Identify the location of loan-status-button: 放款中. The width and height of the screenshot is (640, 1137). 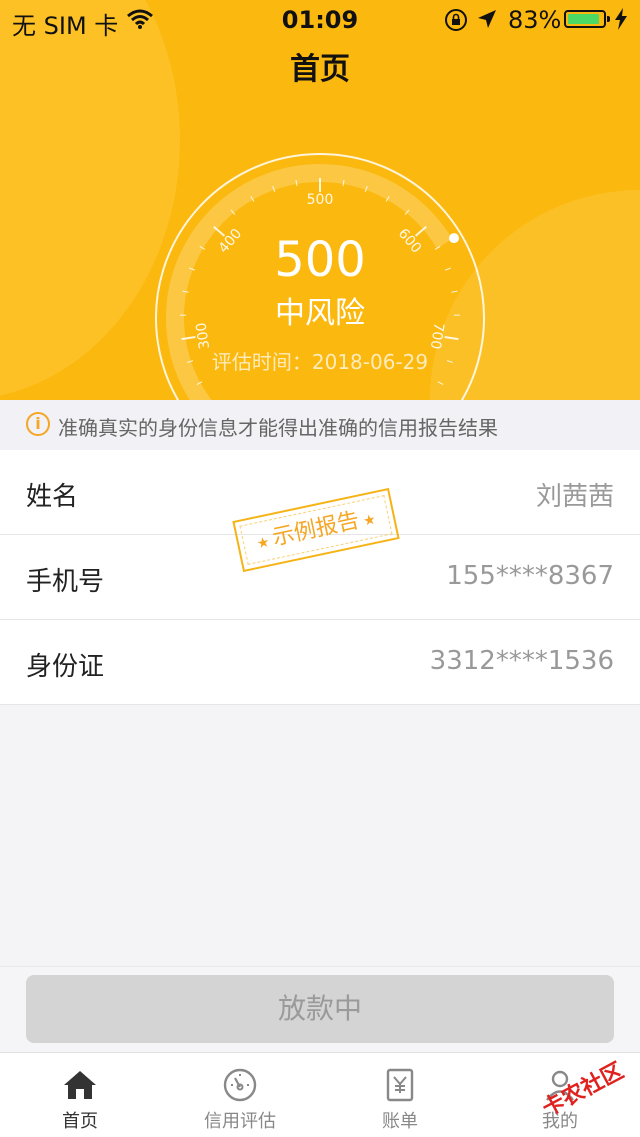
(320, 1009).